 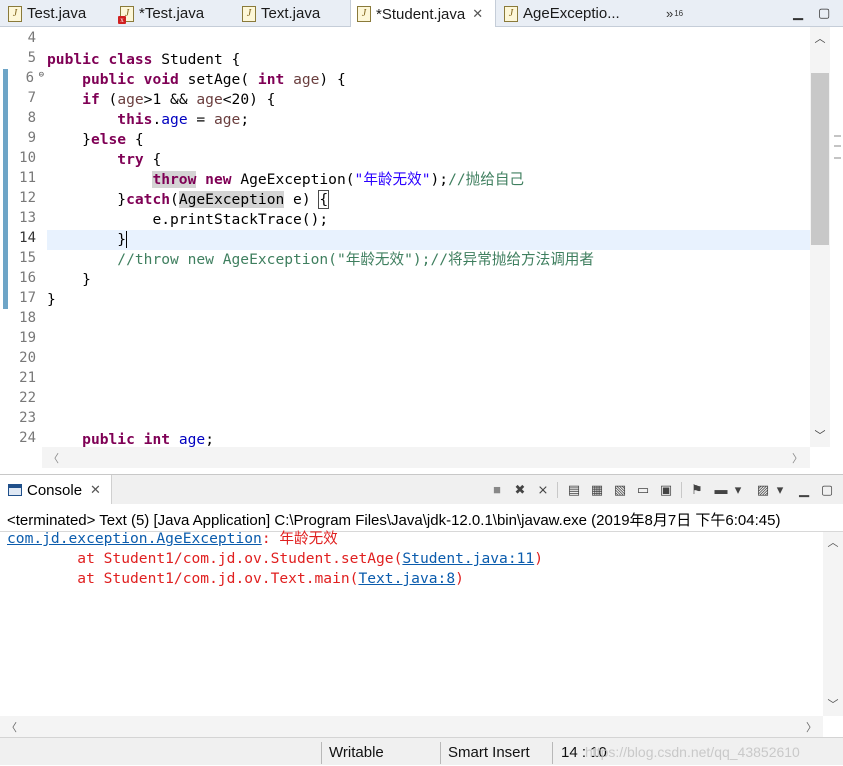 What do you see at coordinates (674, 13) in the screenshot?
I see `tab-overflow-button: » 16` at bounding box center [674, 13].